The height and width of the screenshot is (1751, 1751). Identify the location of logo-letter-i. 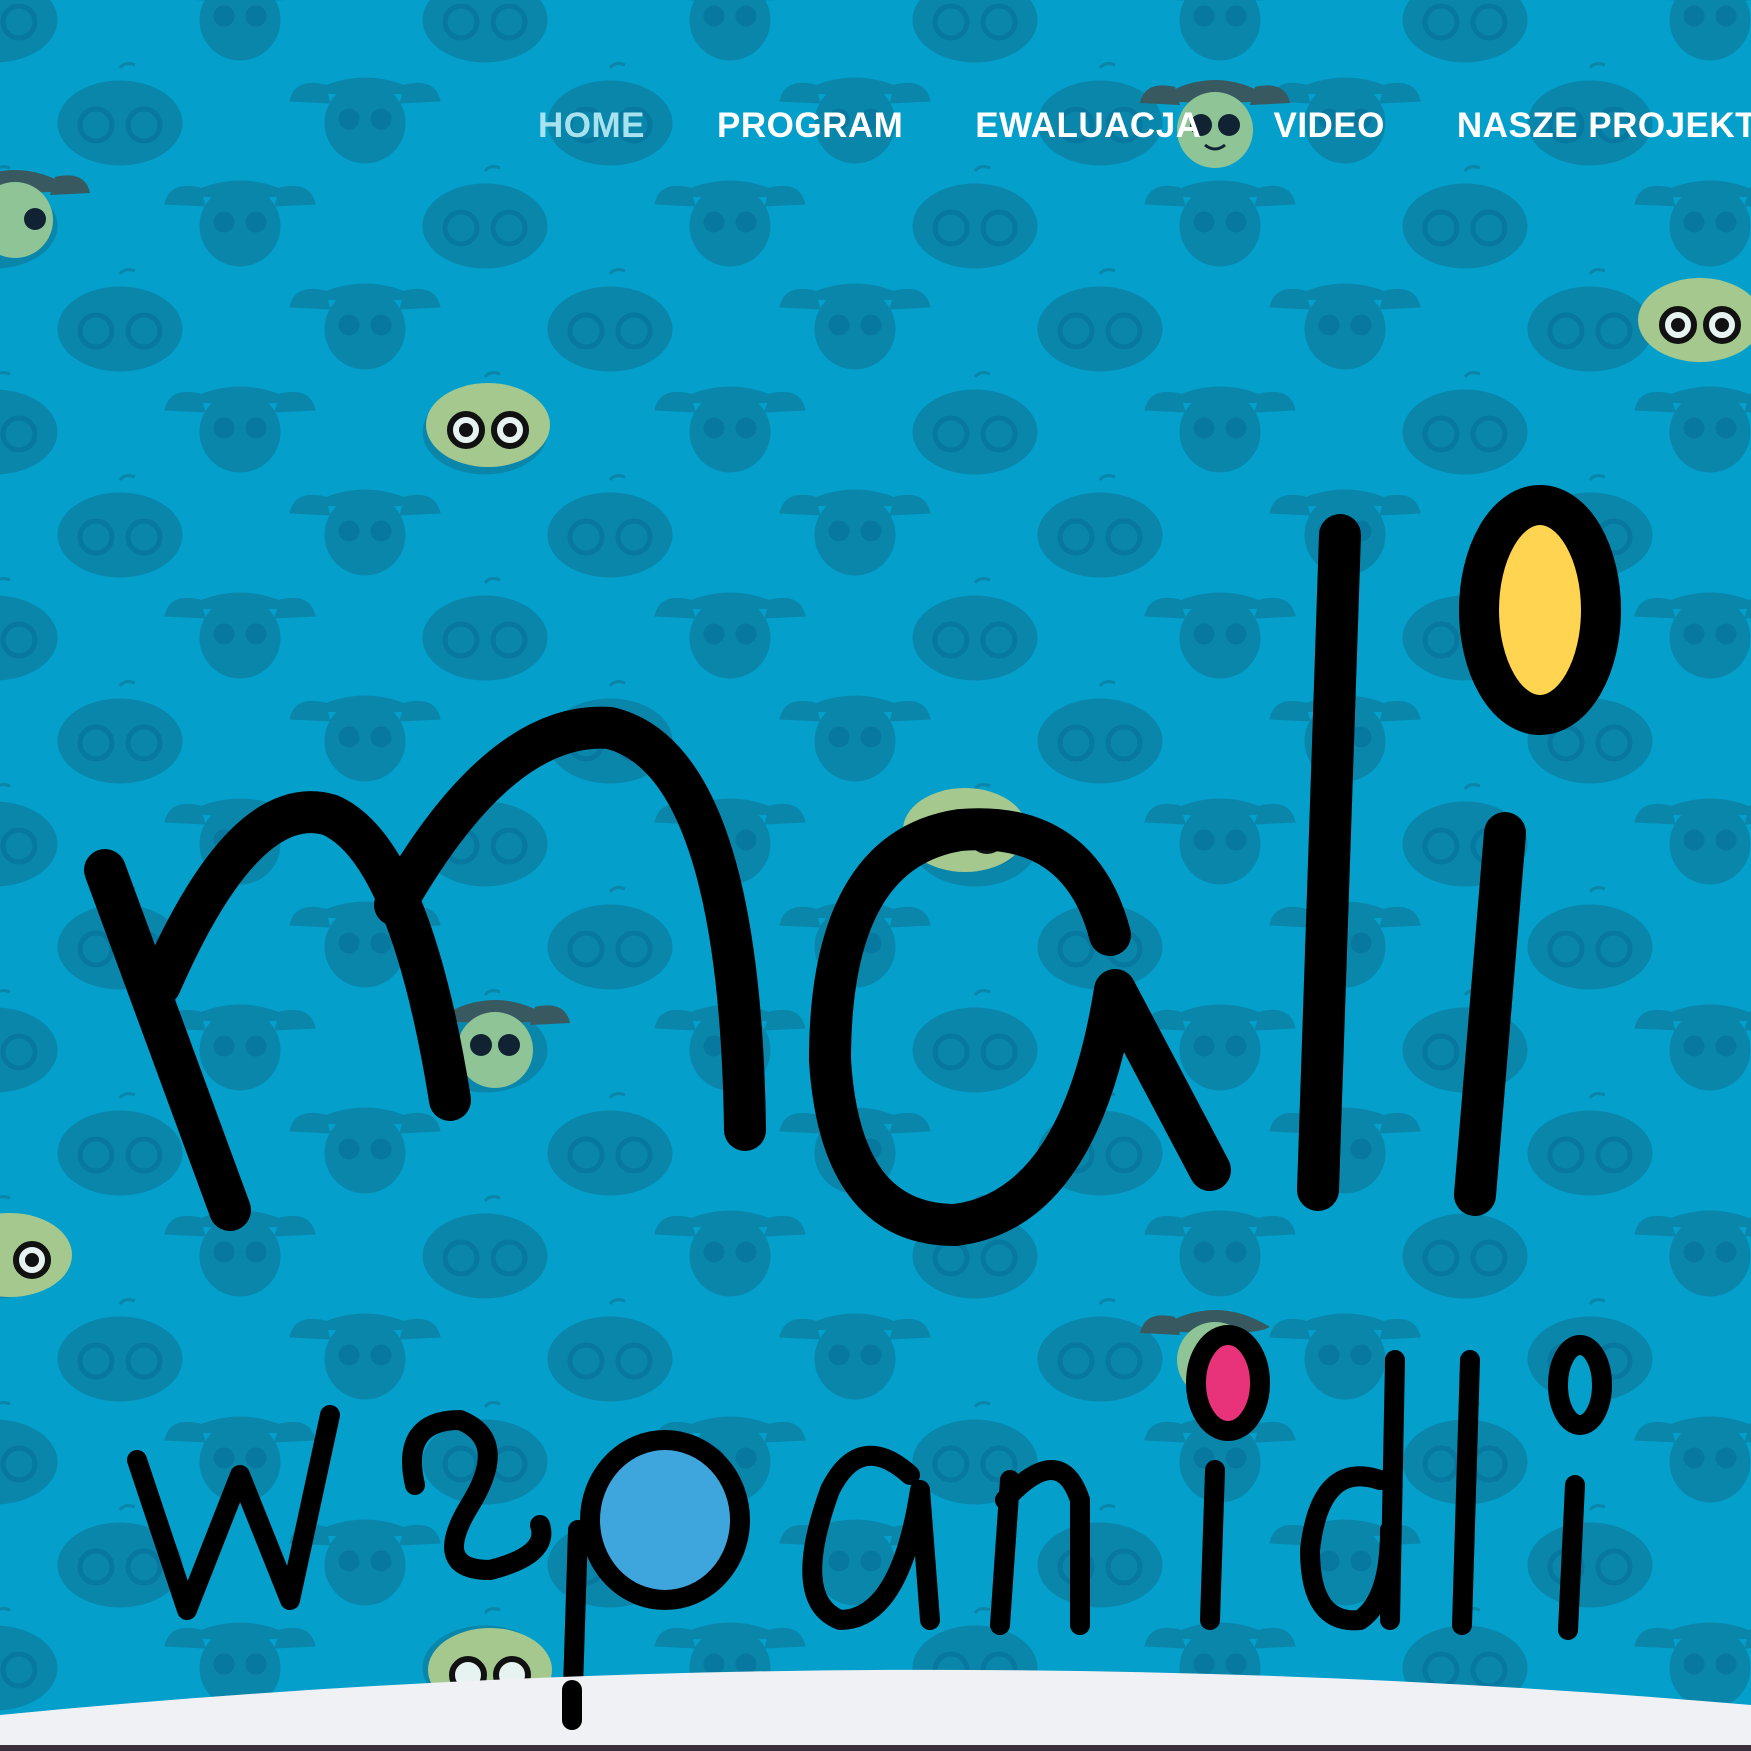
(1490, 1014).